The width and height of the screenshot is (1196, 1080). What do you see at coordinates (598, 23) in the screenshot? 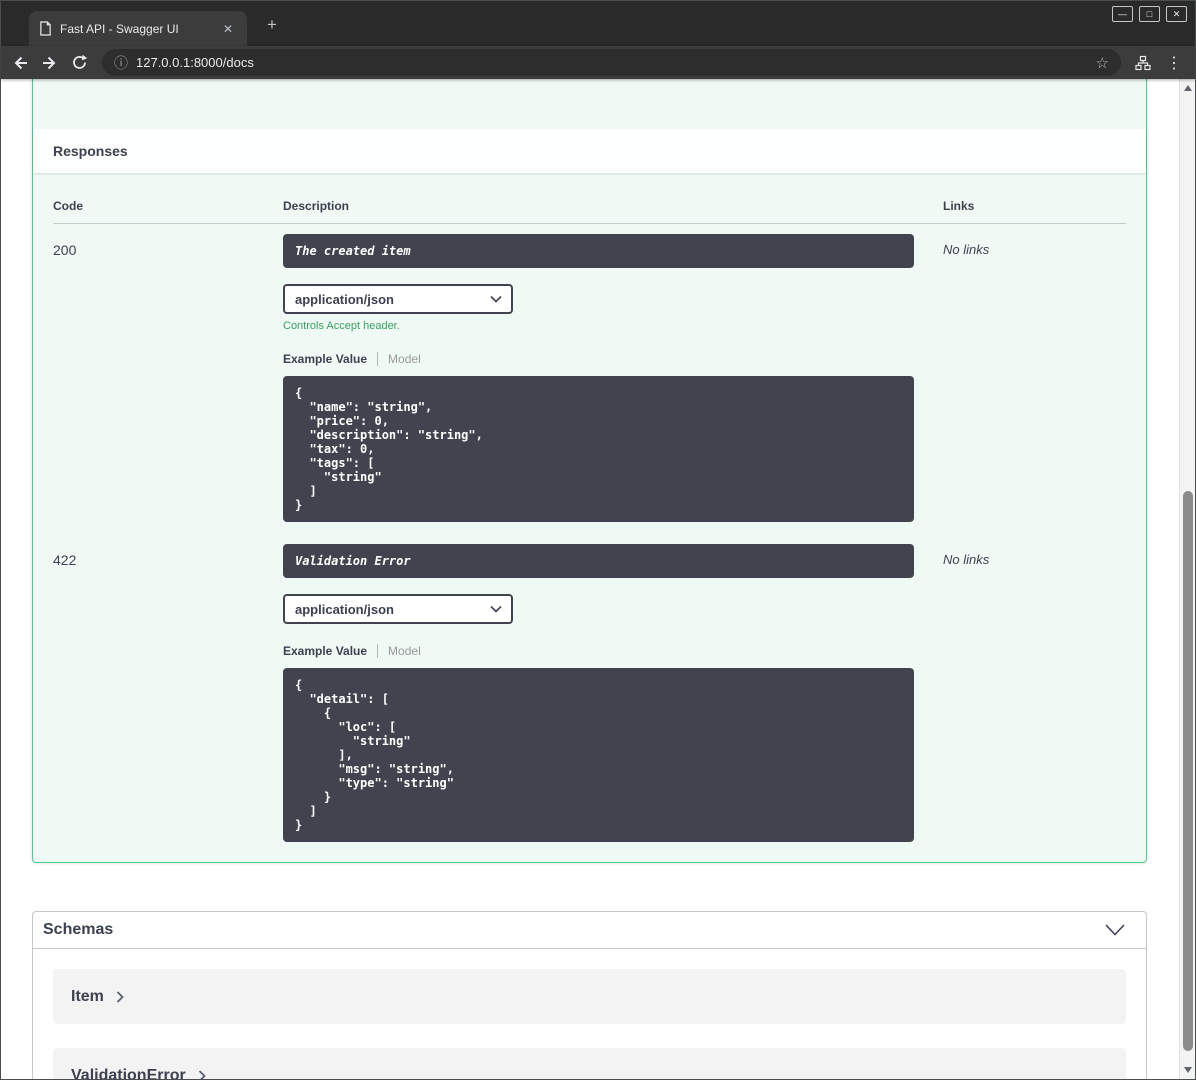
I see `browser-titlebar: Fast API - Swagger UI ✕ + — □ ✕` at bounding box center [598, 23].